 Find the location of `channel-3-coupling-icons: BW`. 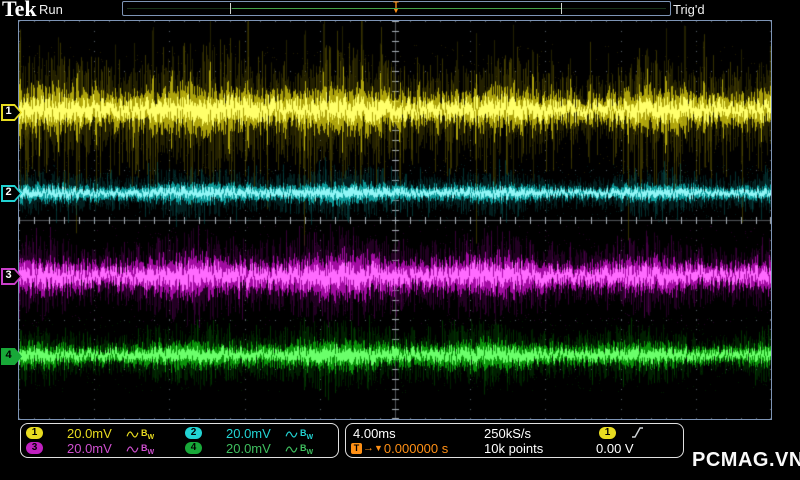

channel-3-coupling-icons: BW is located at coordinates (140, 449).